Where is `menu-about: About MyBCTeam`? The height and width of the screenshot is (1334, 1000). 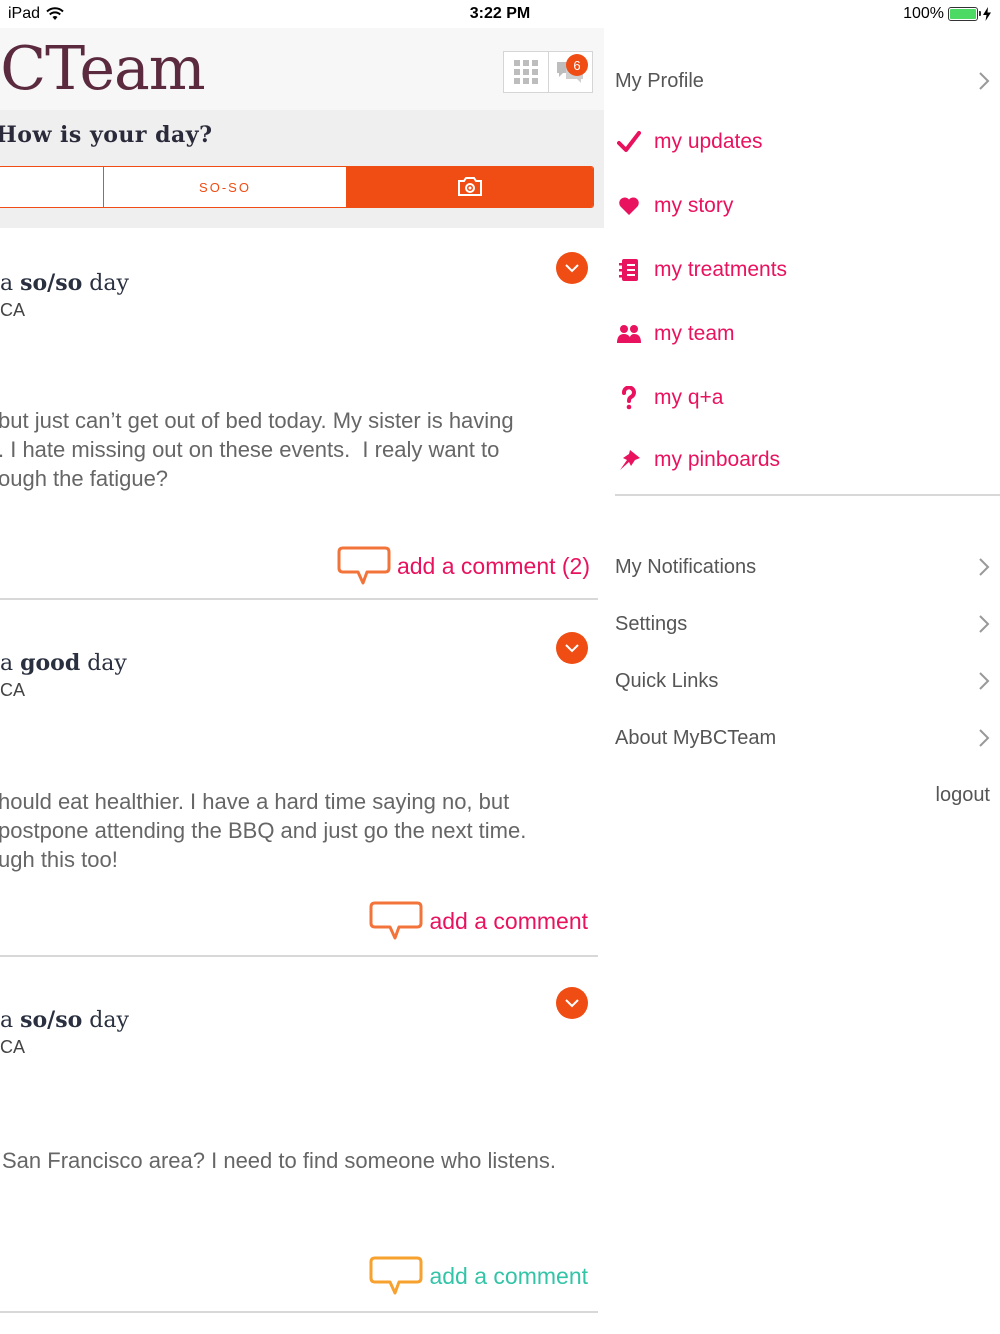 menu-about: About MyBCTeam is located at coordinates (802, 738).